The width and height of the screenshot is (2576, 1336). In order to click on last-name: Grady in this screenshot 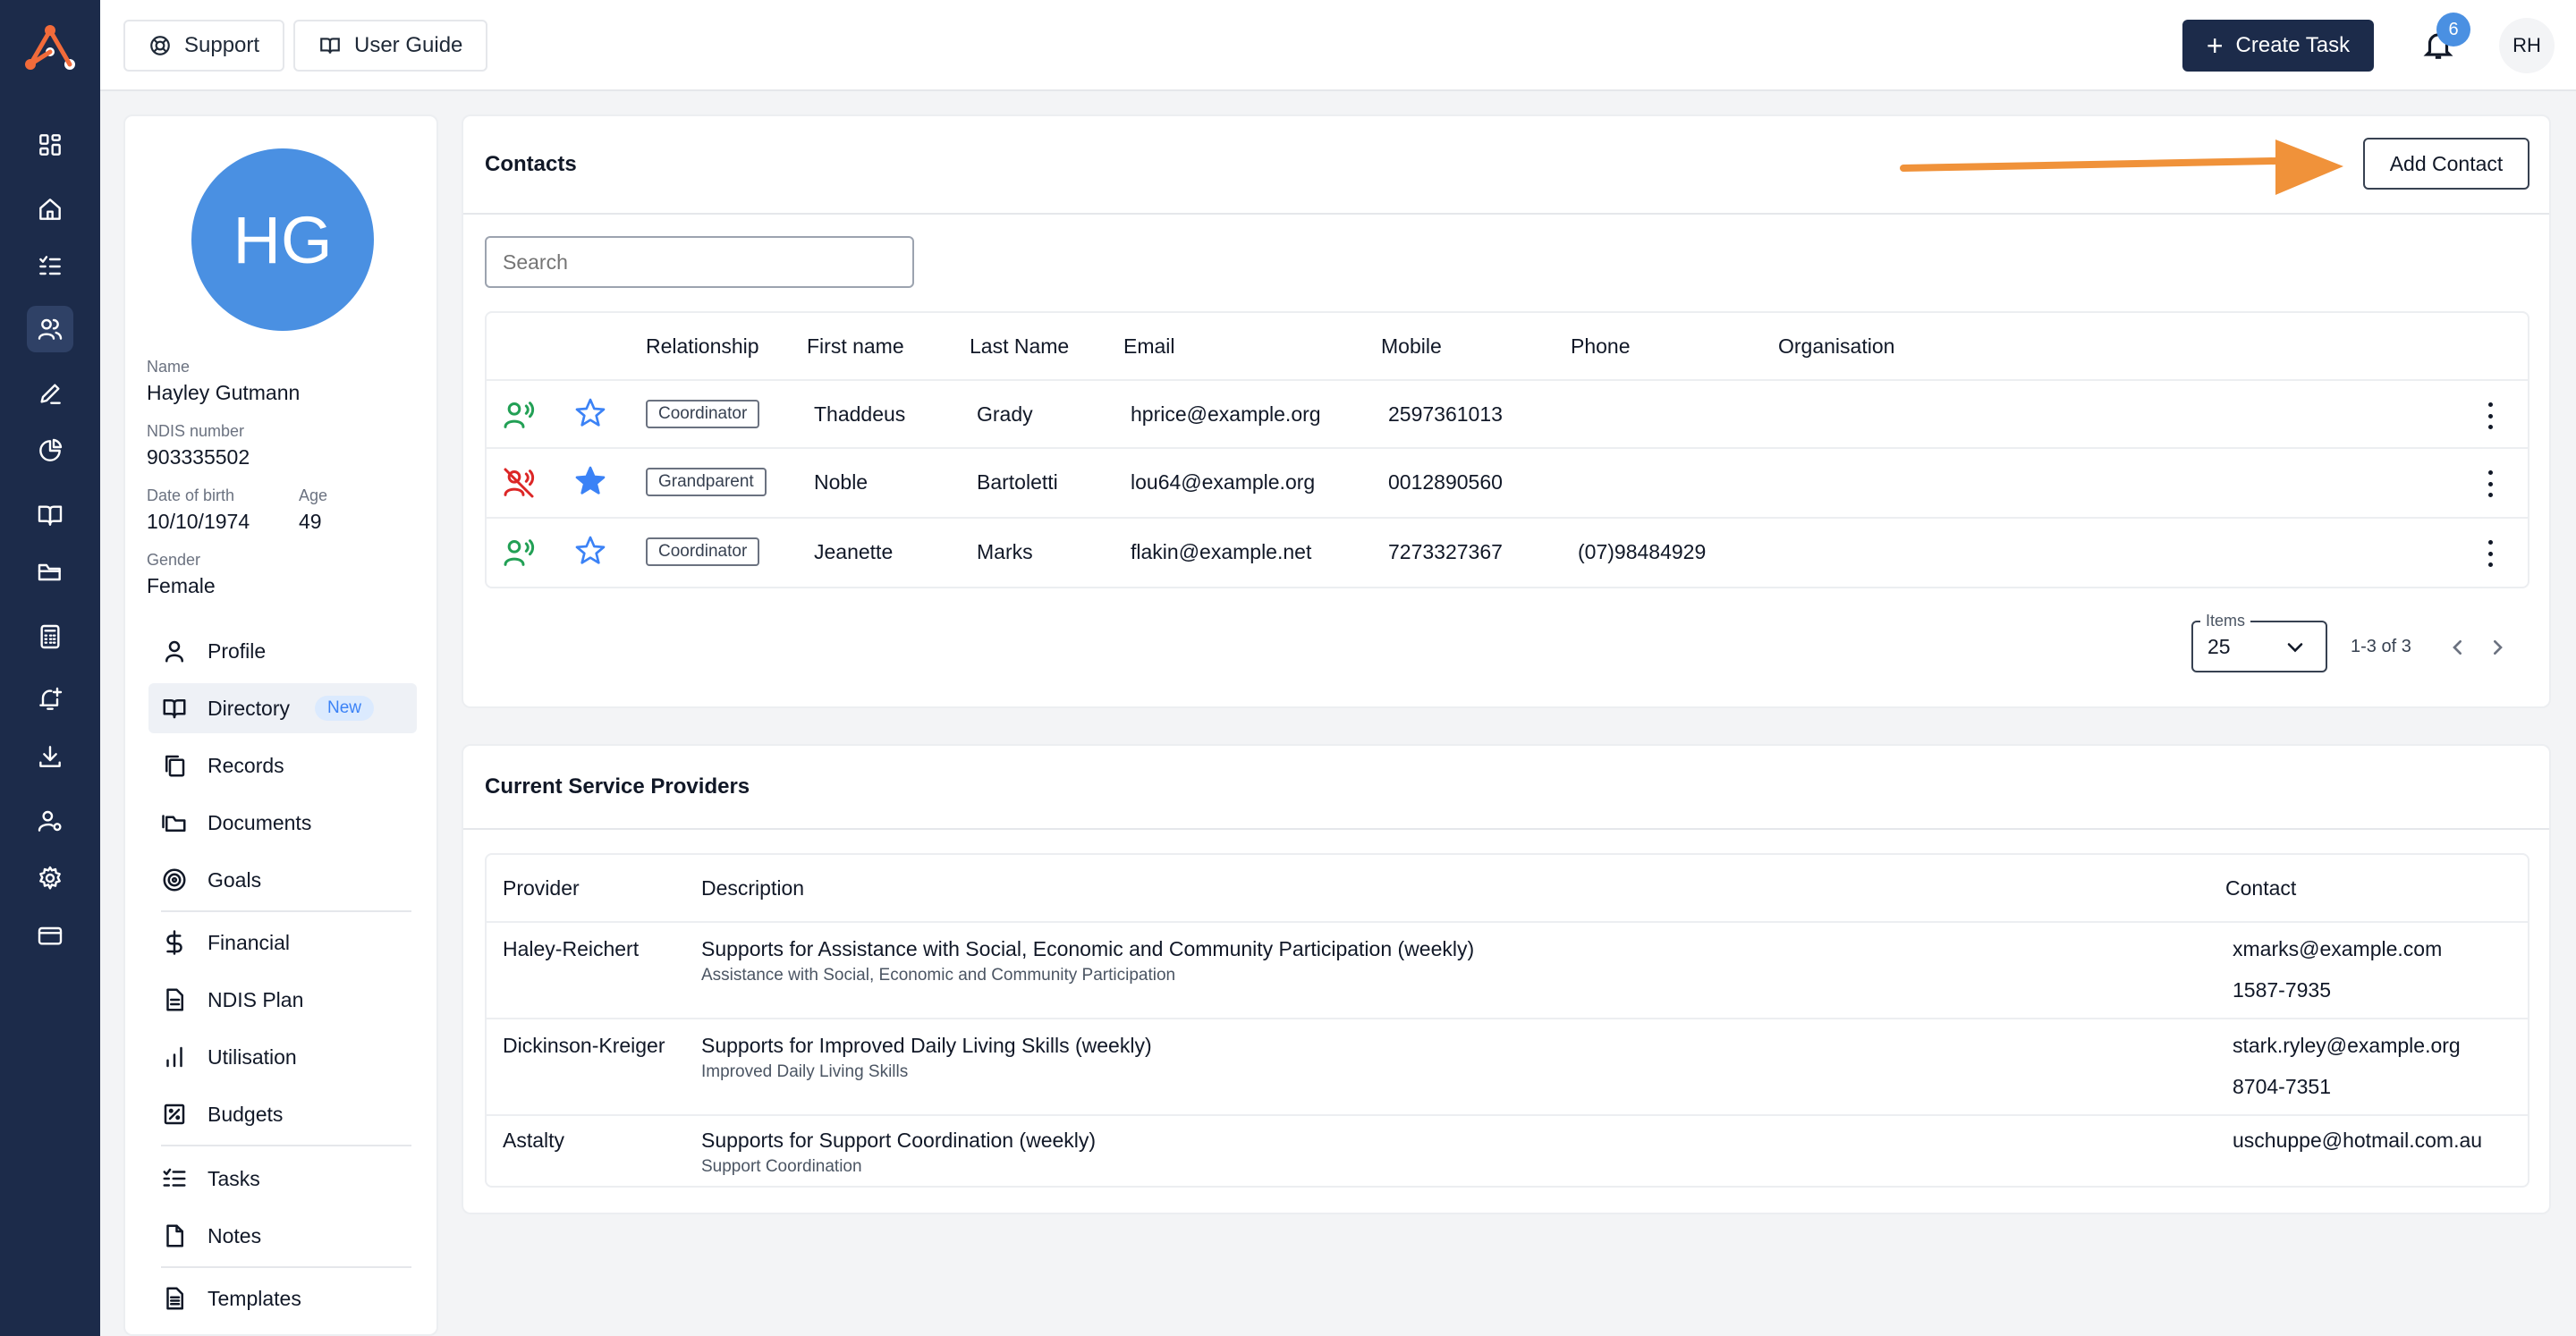, I will do `click(1005, 414)`.